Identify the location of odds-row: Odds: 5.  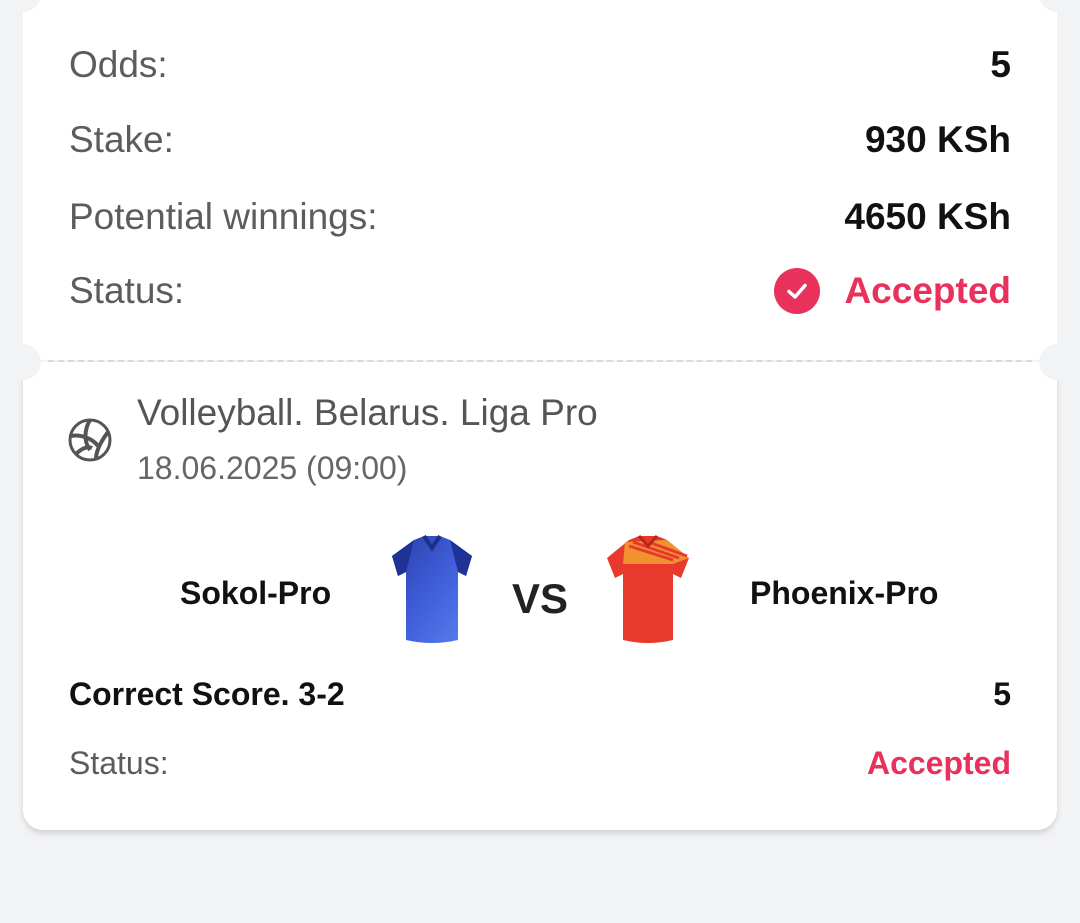
(540, 65).